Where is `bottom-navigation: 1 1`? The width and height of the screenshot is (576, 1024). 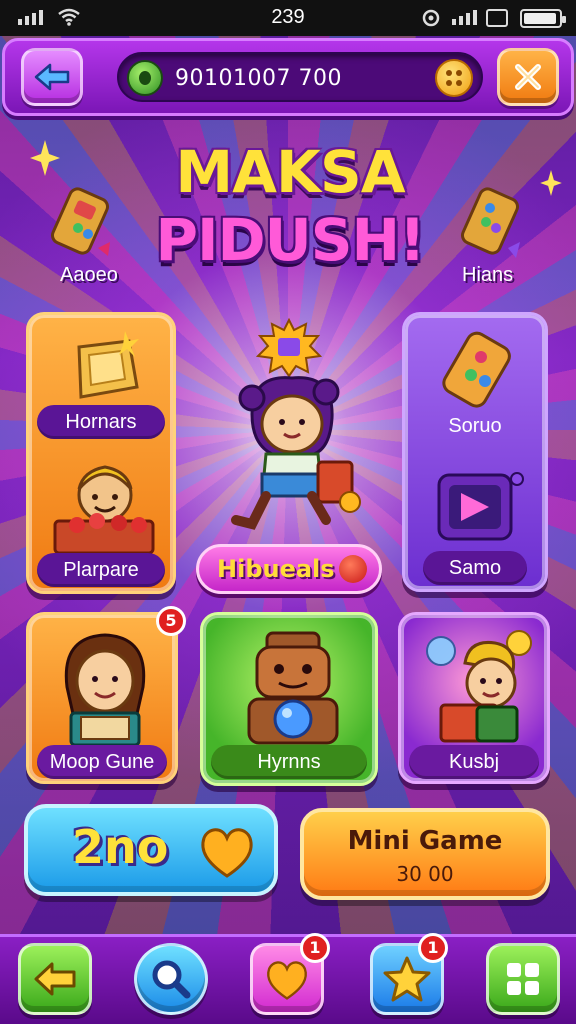 bottom-navigation: 1 1 is located at coordinates (288, 978).